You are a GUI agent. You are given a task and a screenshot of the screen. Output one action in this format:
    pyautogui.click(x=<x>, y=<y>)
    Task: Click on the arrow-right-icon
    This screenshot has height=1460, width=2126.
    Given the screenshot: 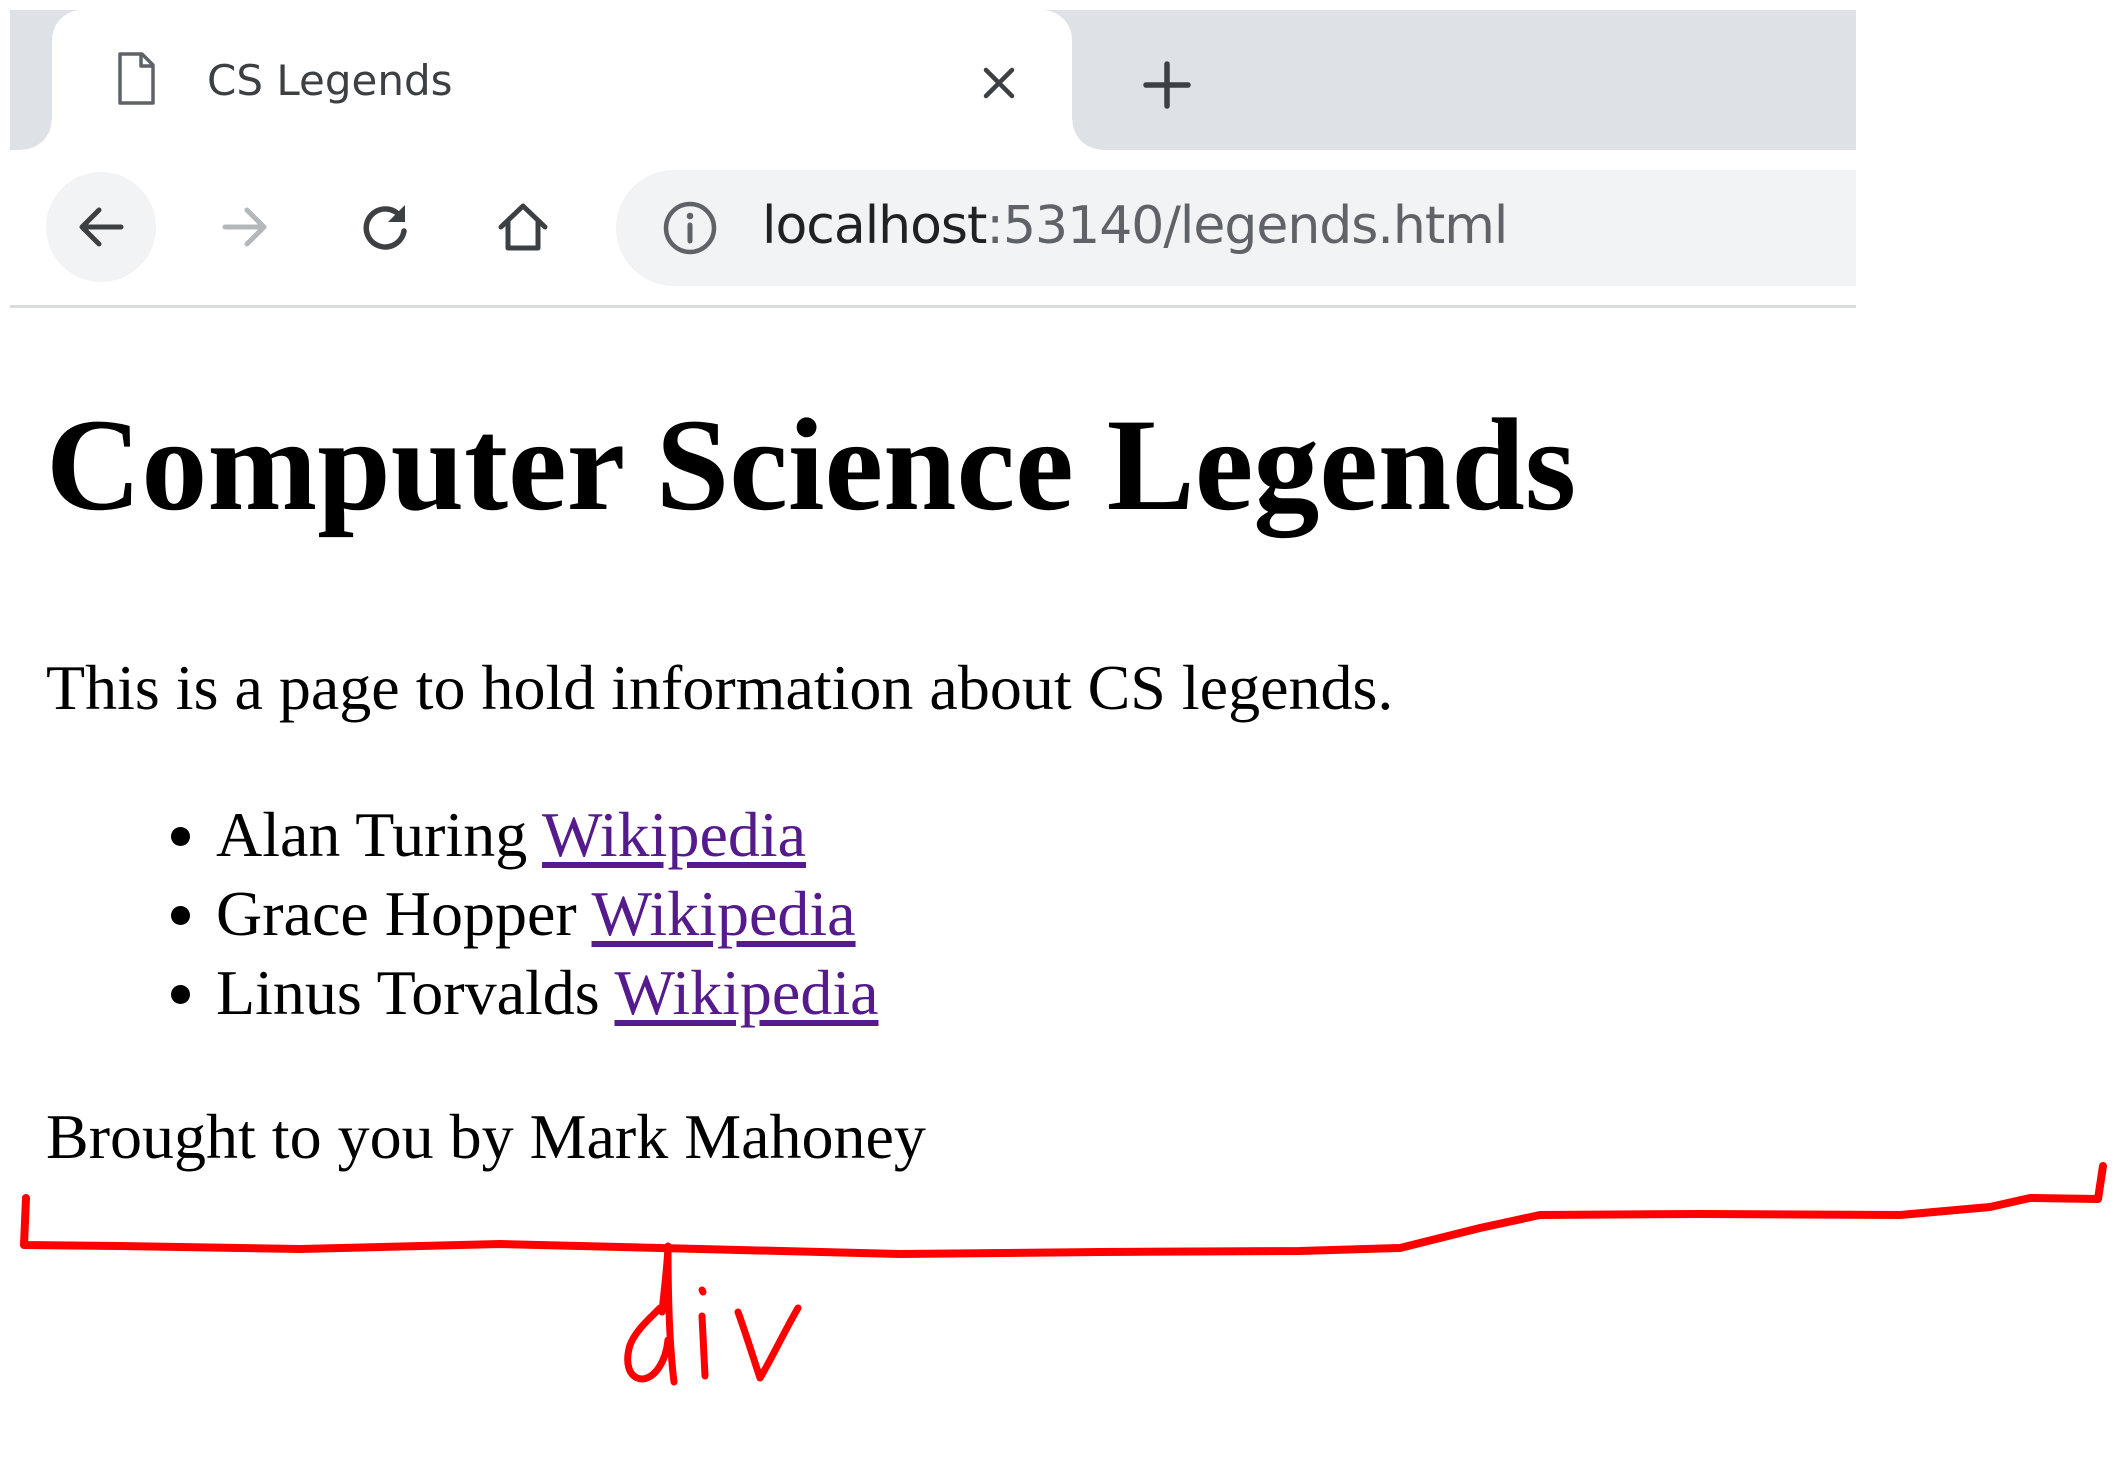 What is the action you would take?
    pyautogui.click(x=244, y=227)
    